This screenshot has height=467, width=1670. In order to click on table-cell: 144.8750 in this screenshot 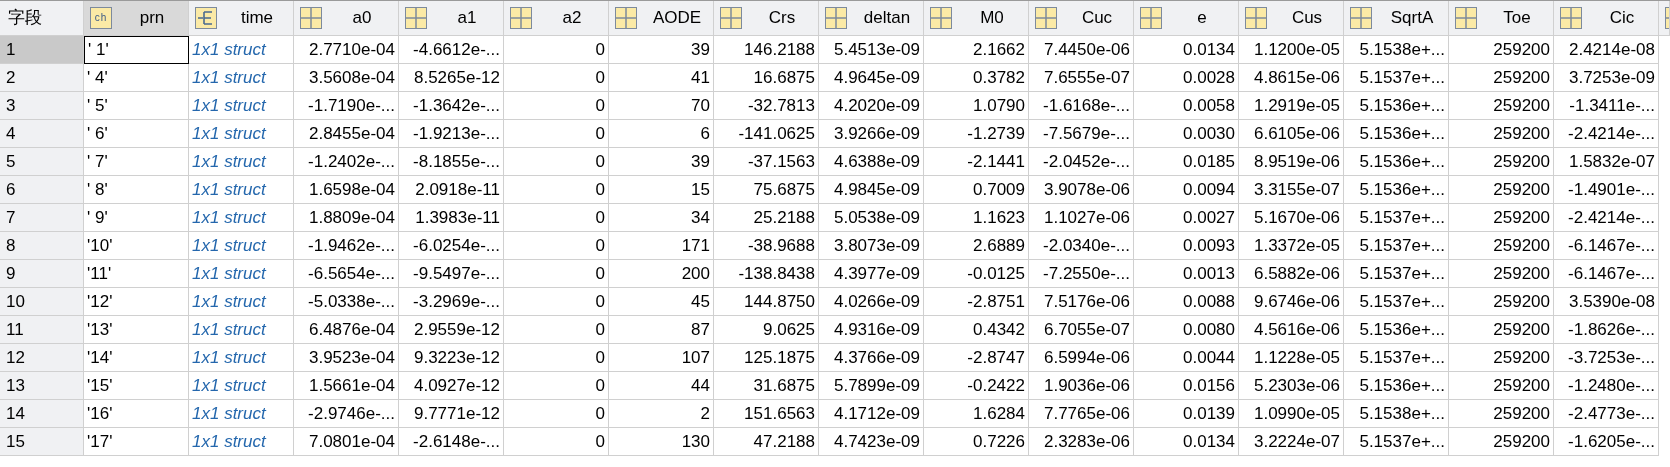, I will do `click(766, 302)`.